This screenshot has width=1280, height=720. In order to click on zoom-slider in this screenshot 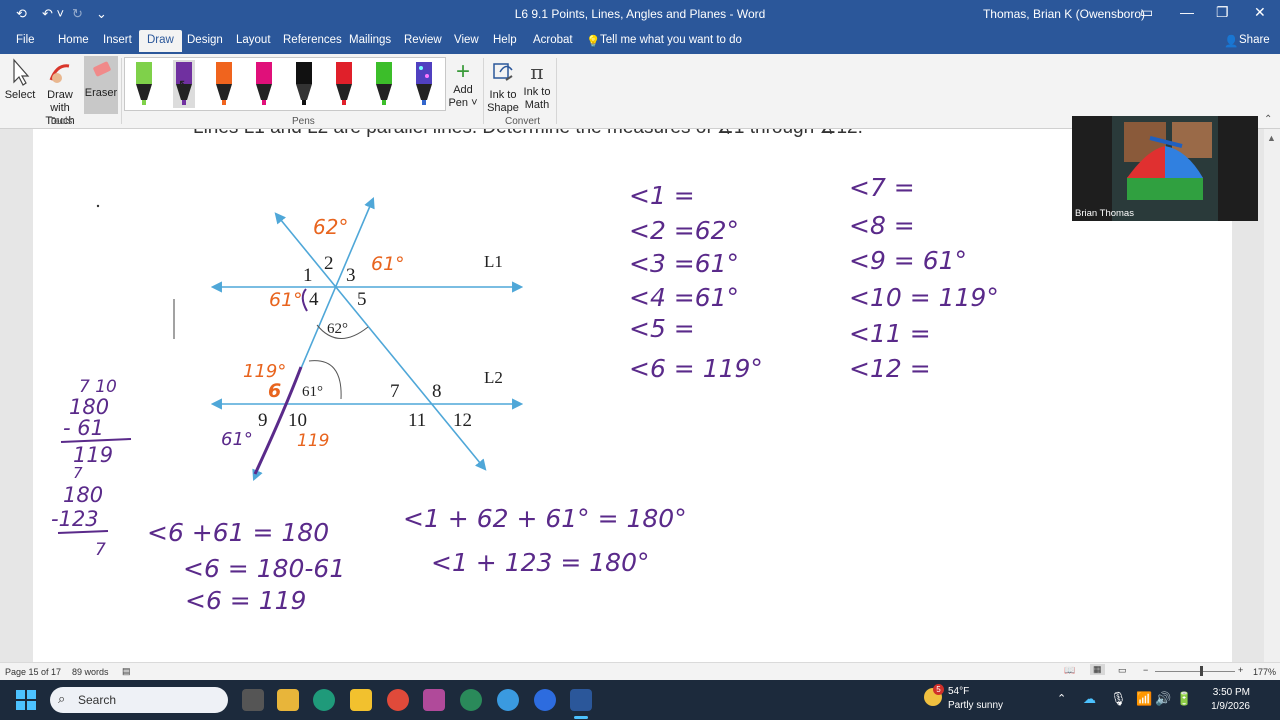, I will do `click(1195, 671)`.